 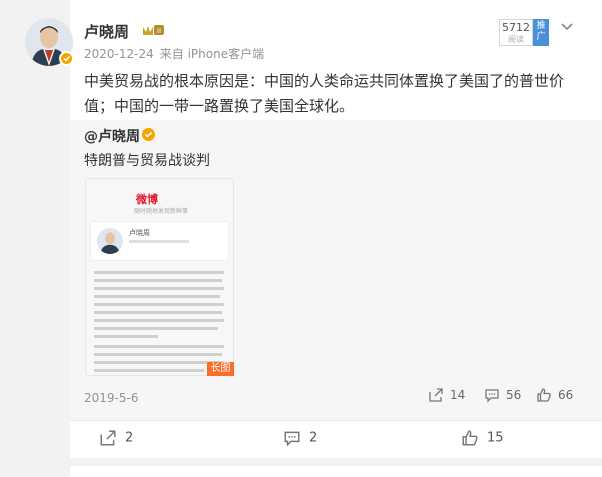 I want to click on long-image-profile: 卢晓周, so click(x=159, y=241).